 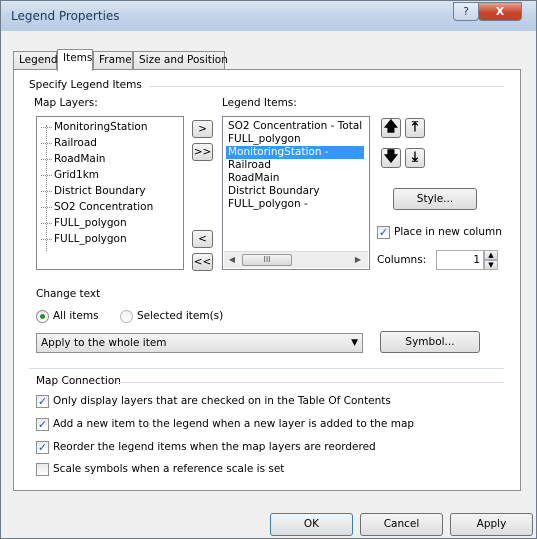 I want to click on add-label: >, so click(x=202, y=129).